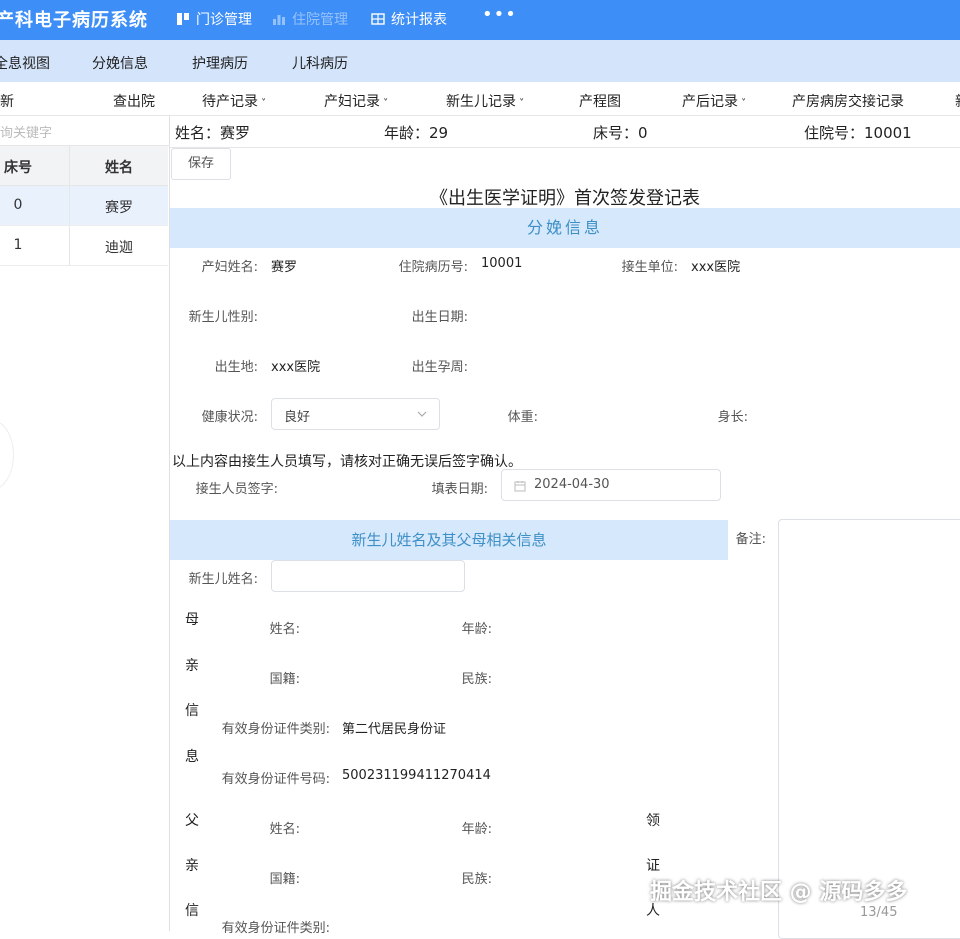 The width and height of the screenshot is (960, 939). What do you see at coordinates (416, 775) in the screenshot?
I see `mother-id-no-value: 500231199411270414` at bounding box center [416, 775].